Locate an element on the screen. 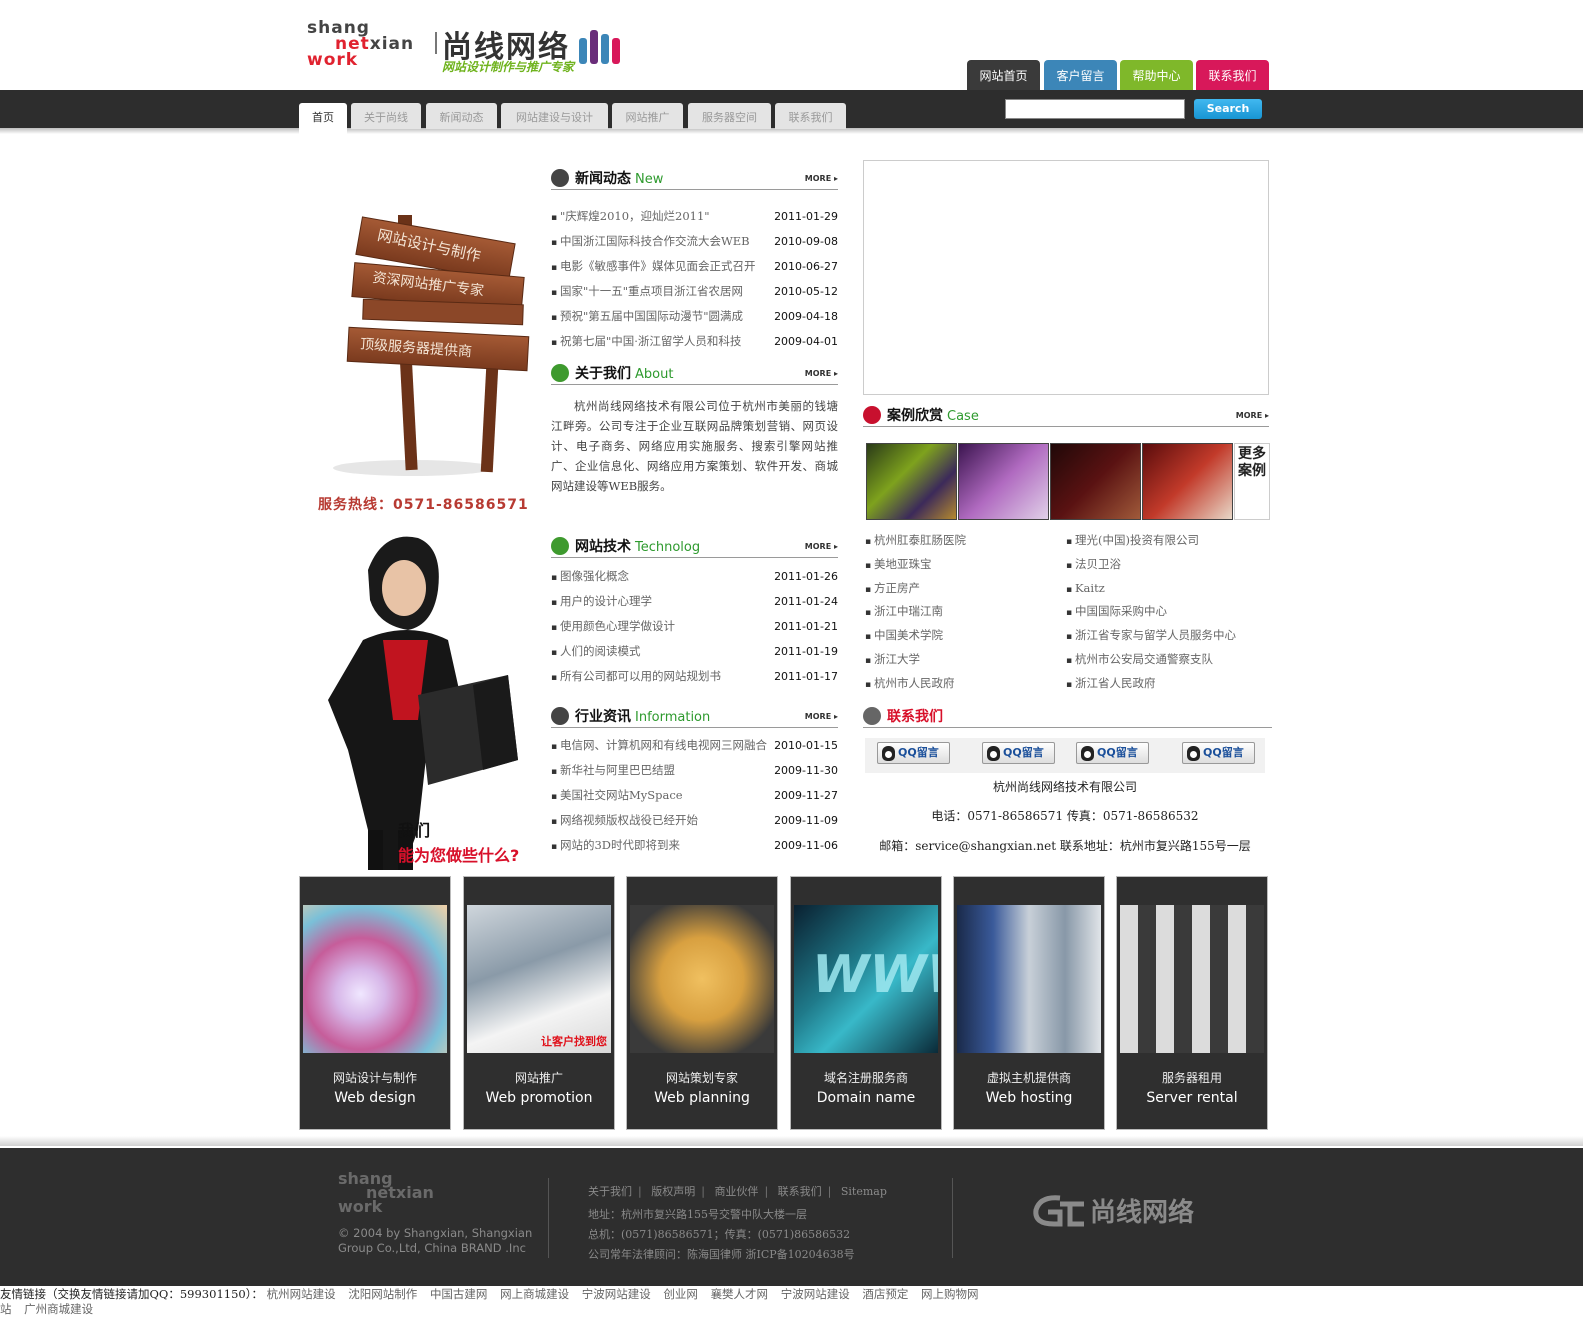 This screenshot has height=1330, width=1583. list-item: 浙江中瑞江南 is located at coordinates (915, 612).